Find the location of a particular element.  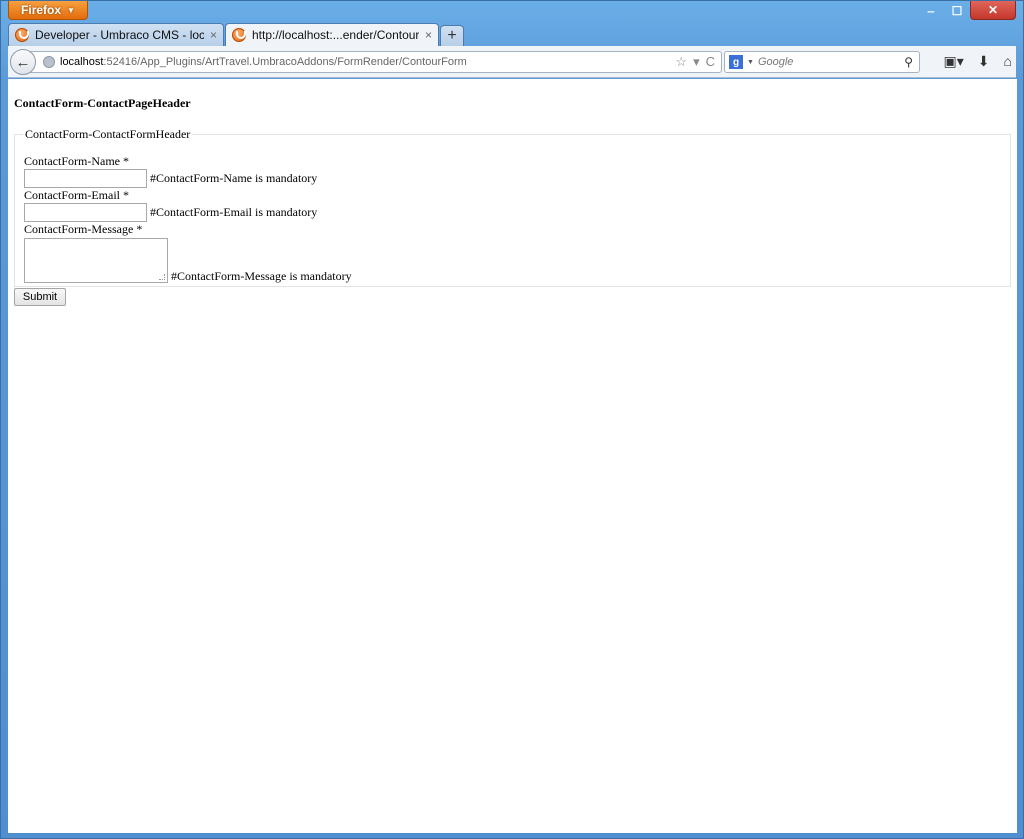

back-arrow-icon: ← is located at coordinates (23, 62).